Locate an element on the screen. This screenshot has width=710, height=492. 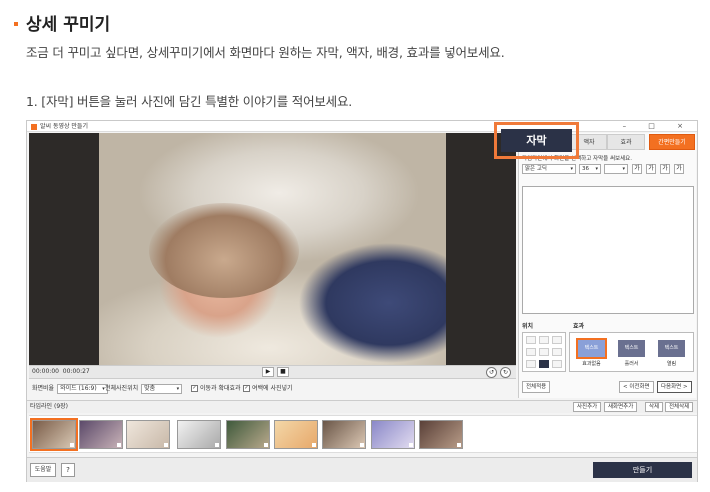
fill-checkbox: ✓ 여백에 사진넣기 is located at coordinates (268, 389).